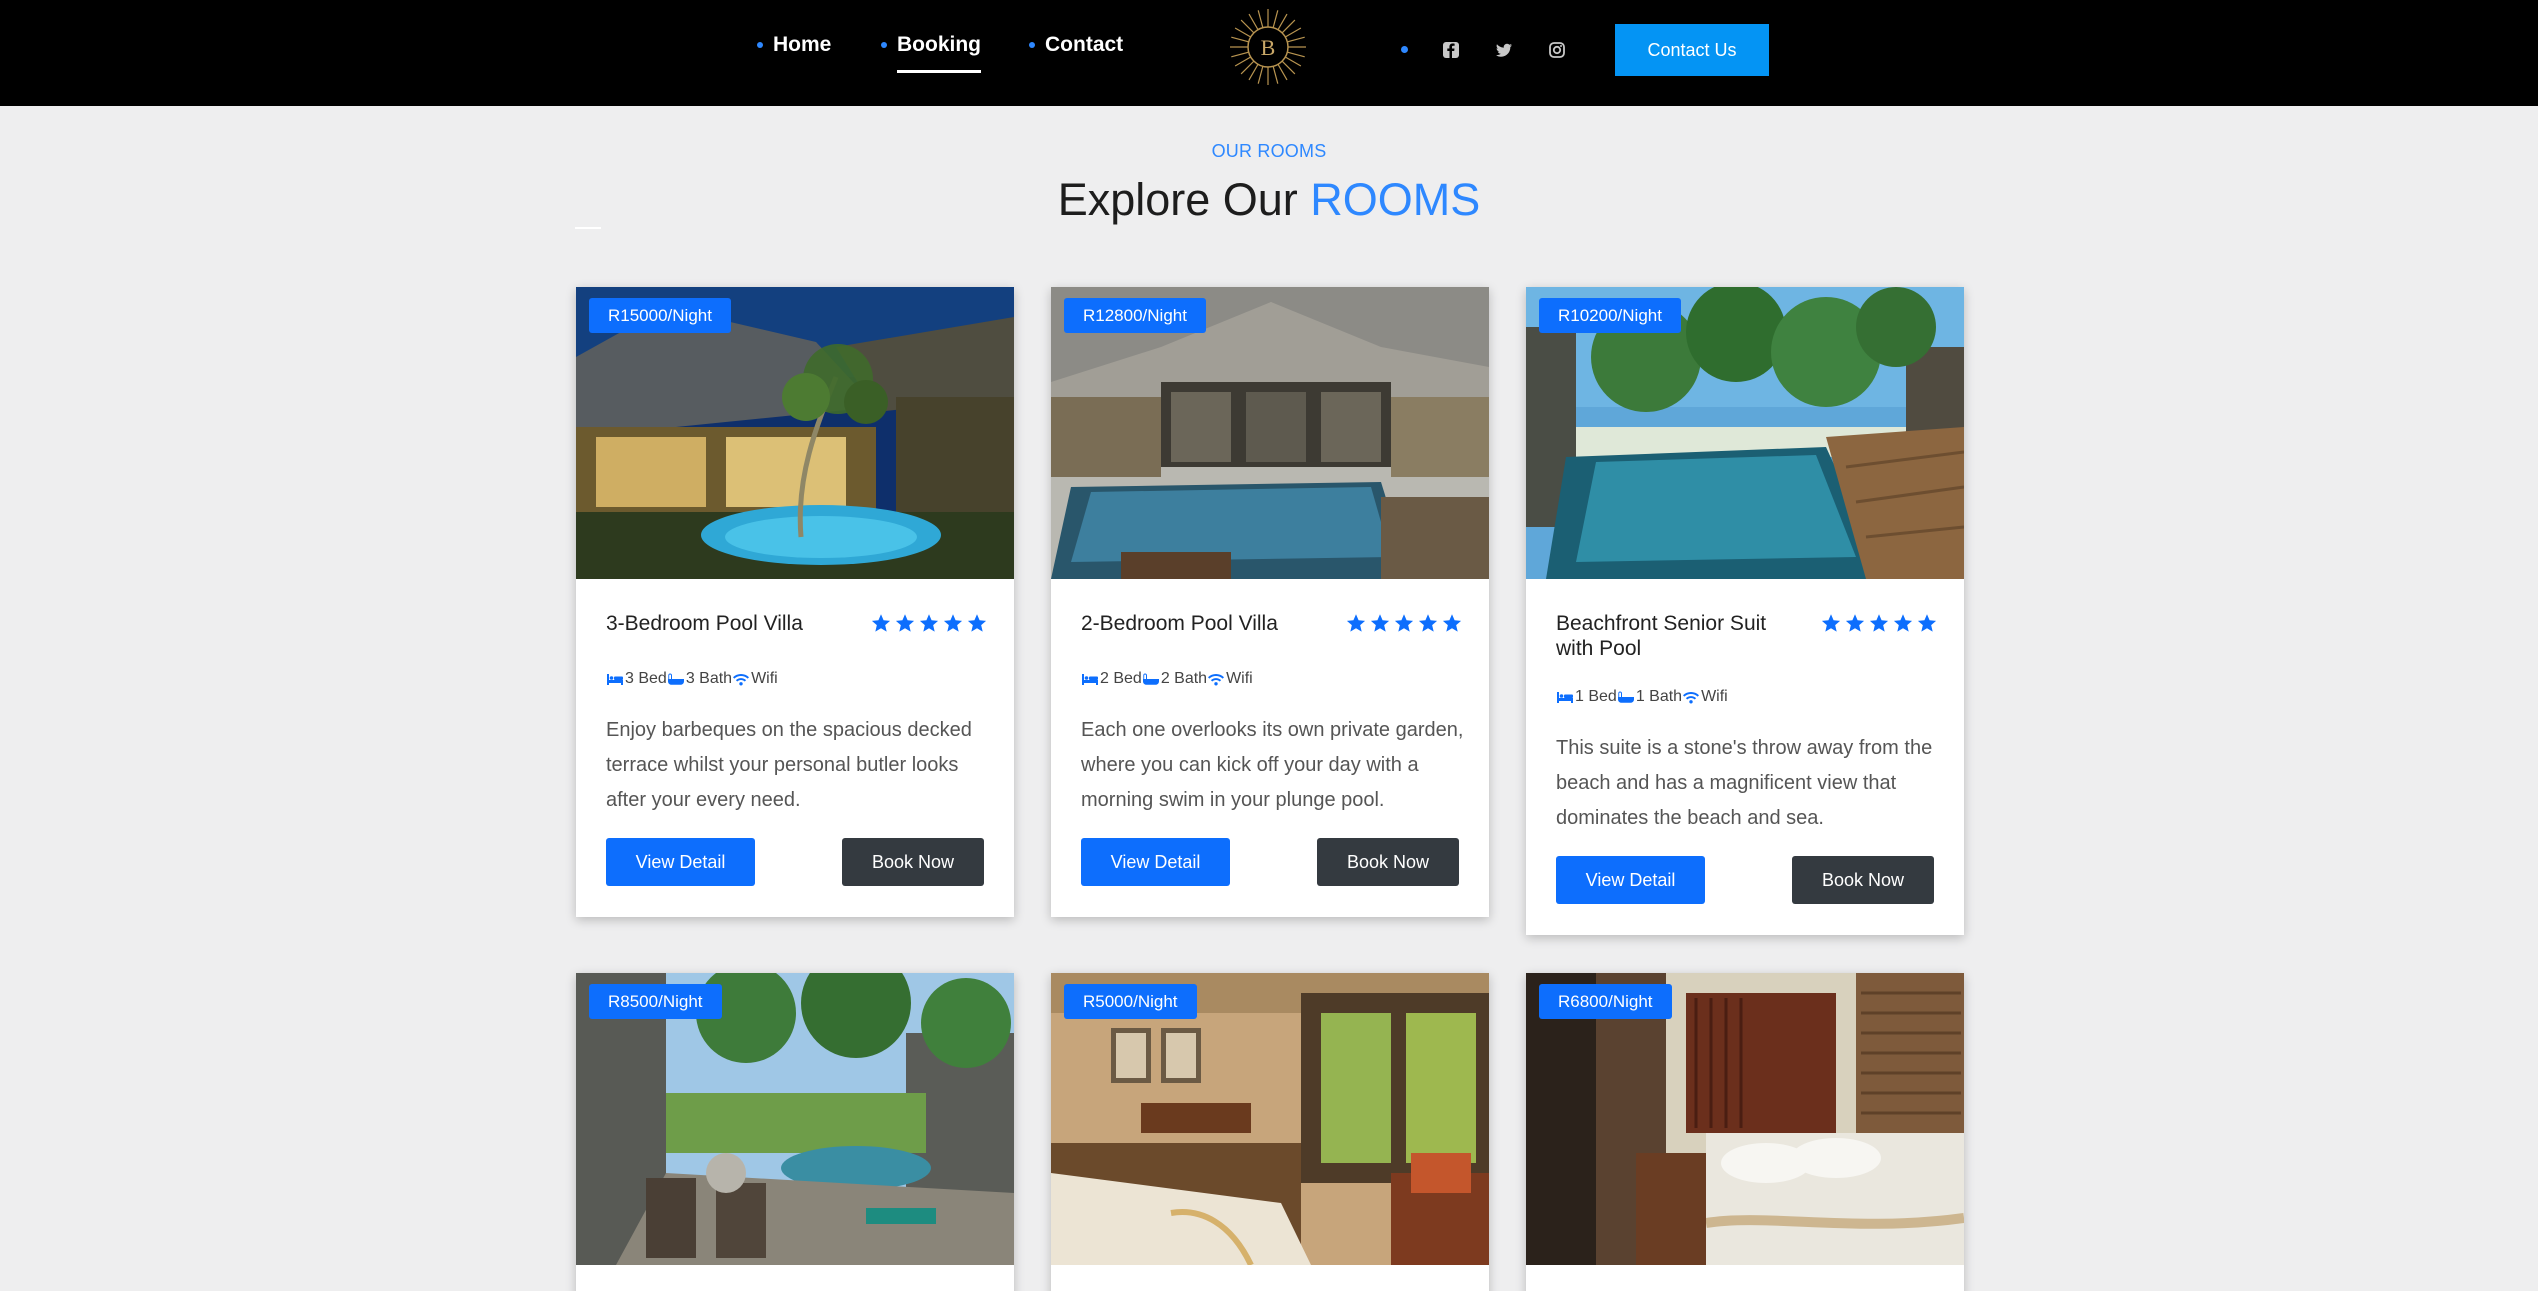 The height and width of the screenshot is (1291, 2538). Describe the element at coordinates (1661, 636) in the screenshot. I see `room-title: Beachfront Senior Suit with Pool` at that location.